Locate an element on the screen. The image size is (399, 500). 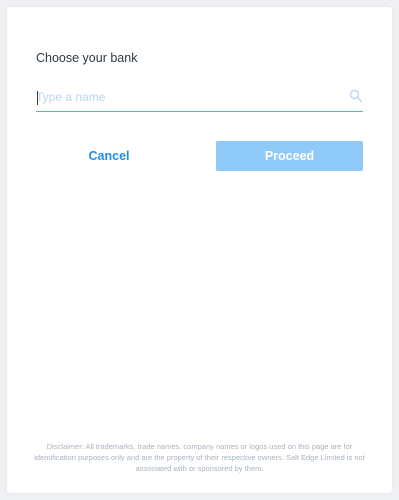
proceed-button: Proceed is located at coordinates (289, 156).